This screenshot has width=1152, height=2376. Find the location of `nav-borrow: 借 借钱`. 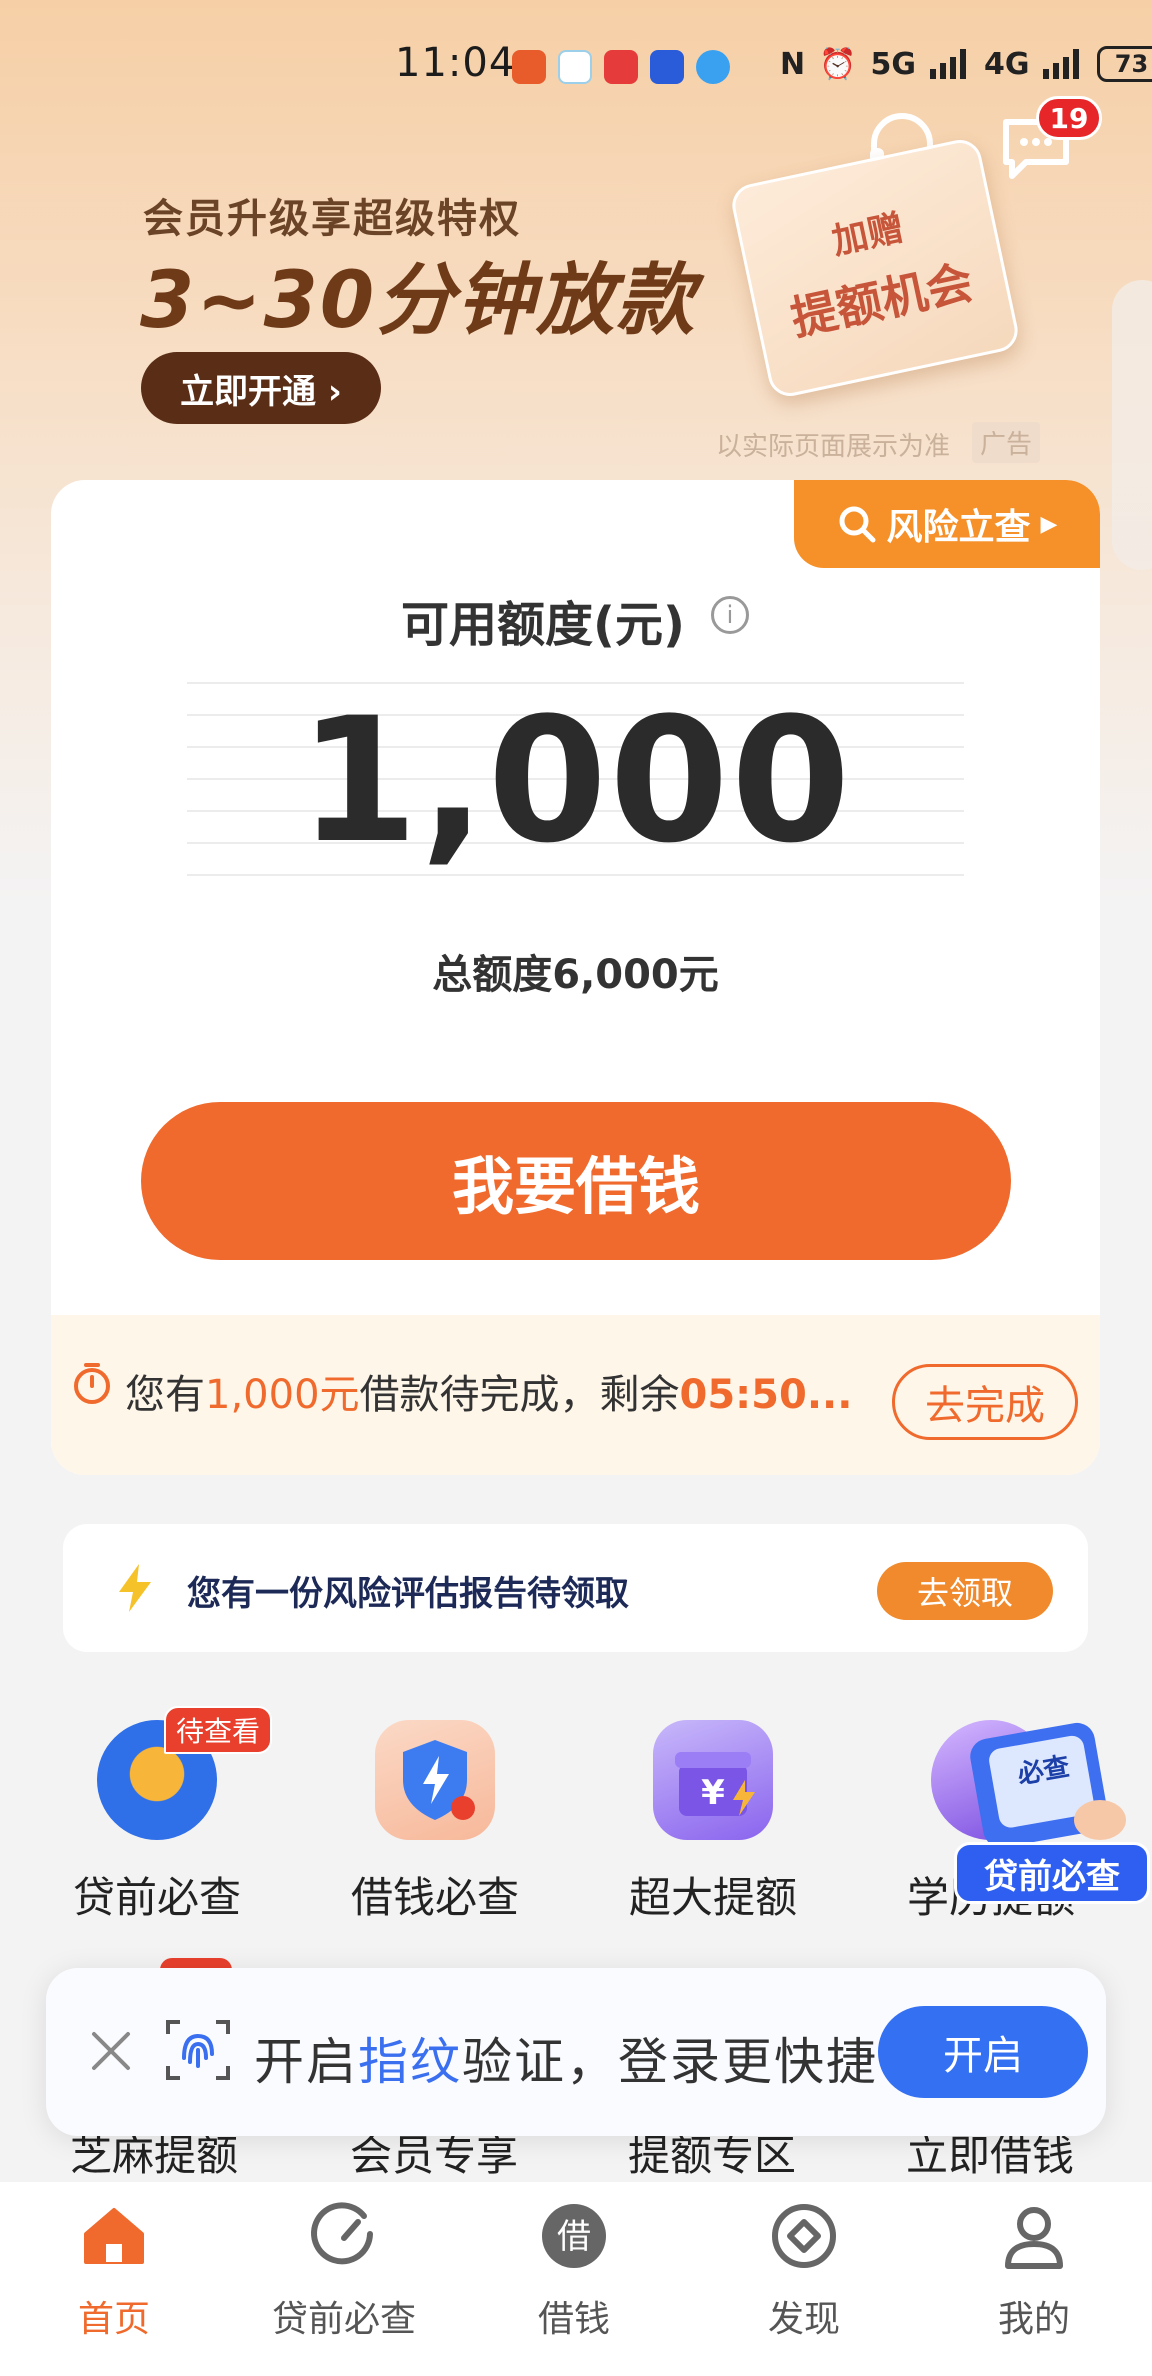

nav-borrow: 借 借钱 is located at coordinates (574, 2271).